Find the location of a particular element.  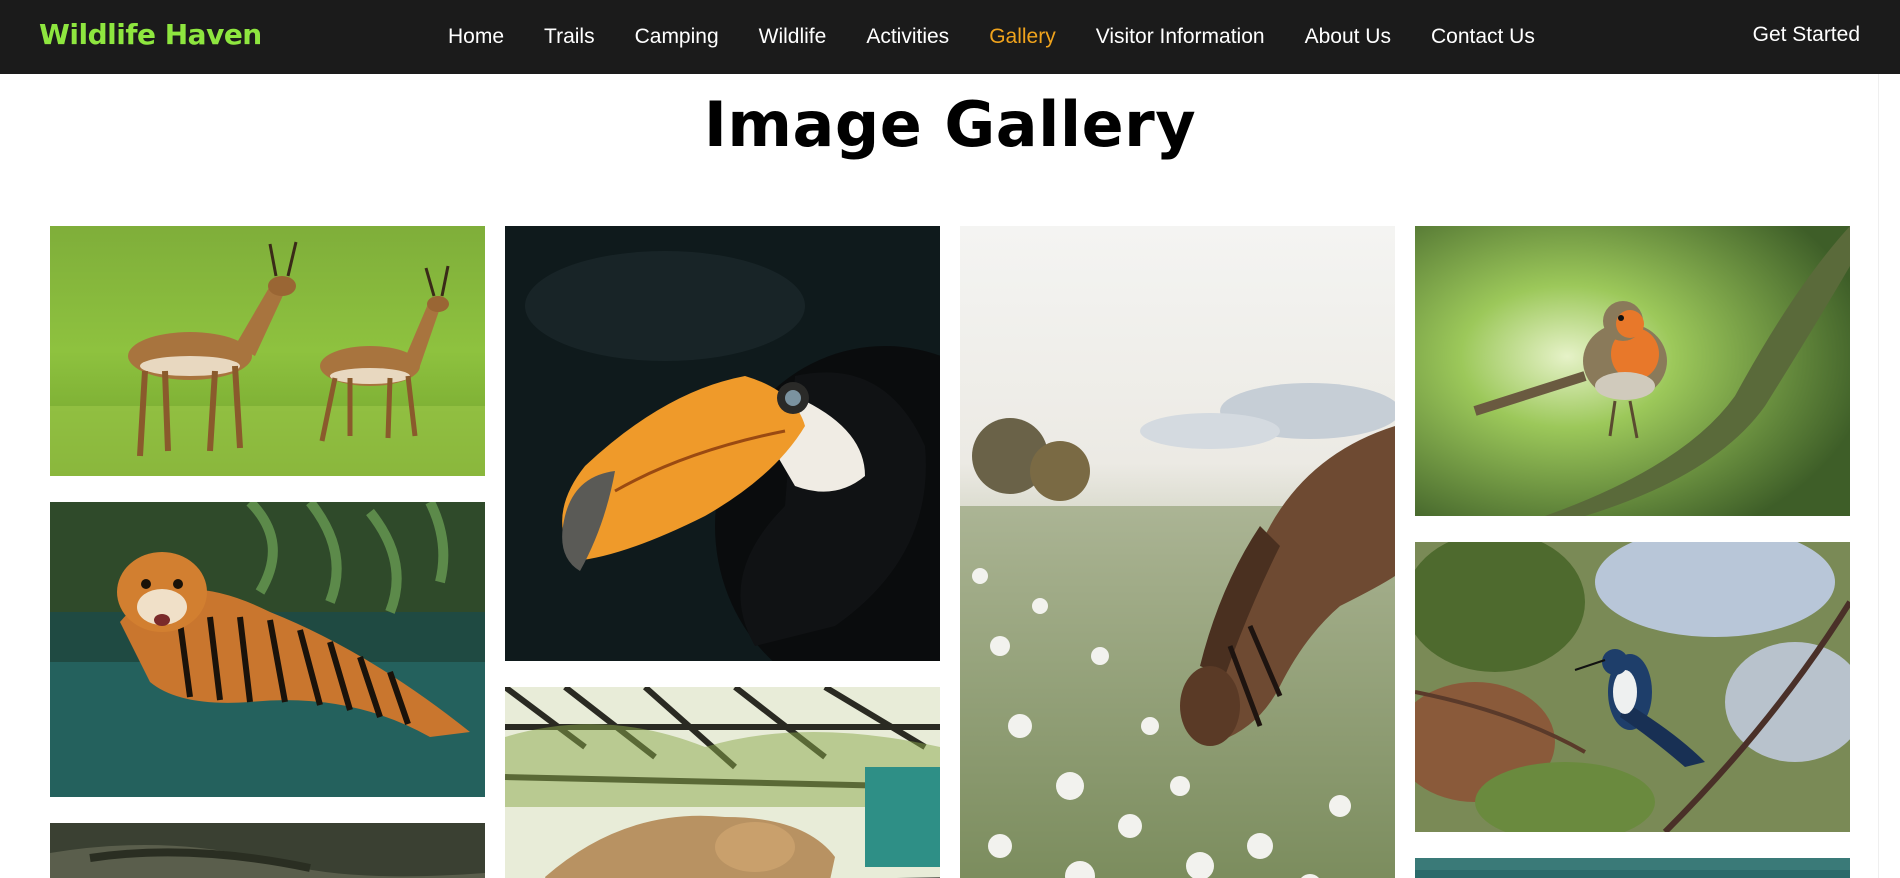

nav-link-home: Home is located at coordinates (476, 36).